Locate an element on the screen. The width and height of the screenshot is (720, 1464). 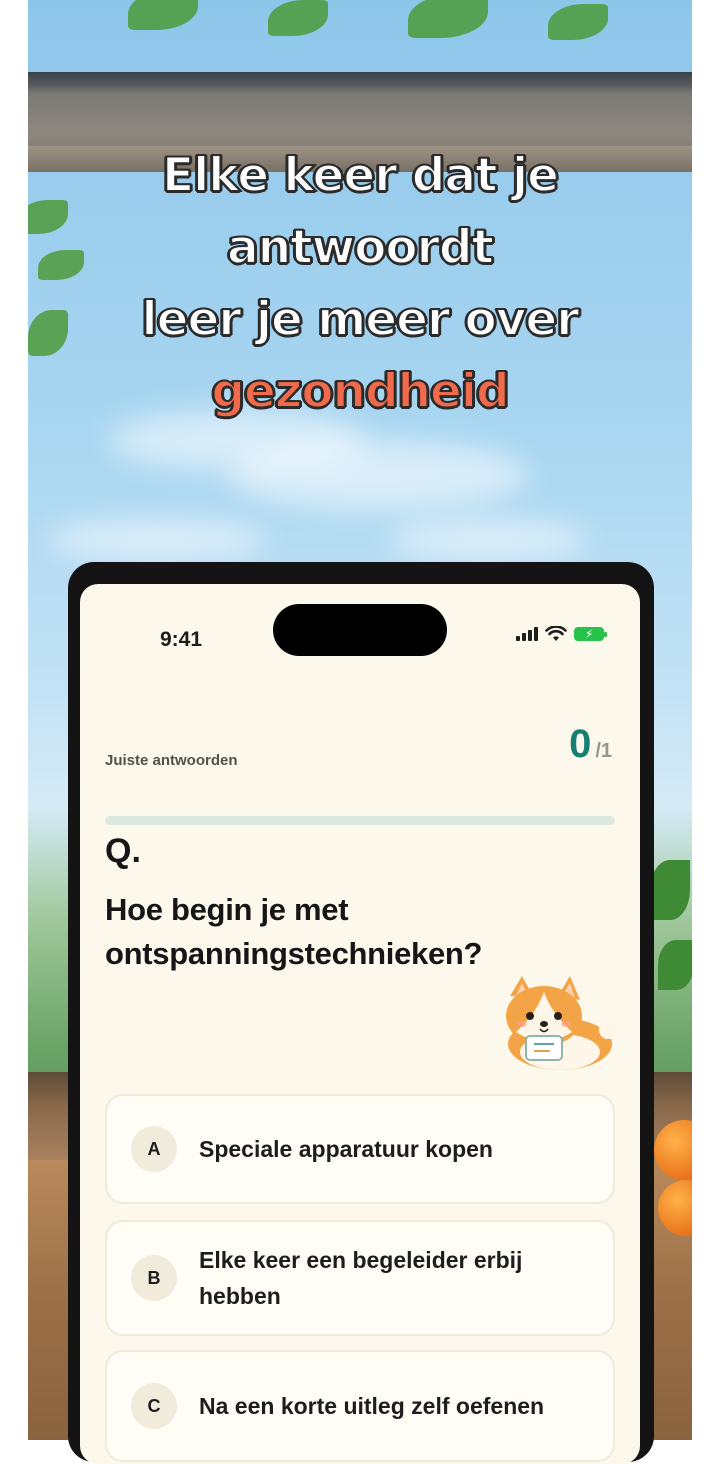
answer-option-a: A Speciale apparatuur kopen is located at coordinates (360, 1149).